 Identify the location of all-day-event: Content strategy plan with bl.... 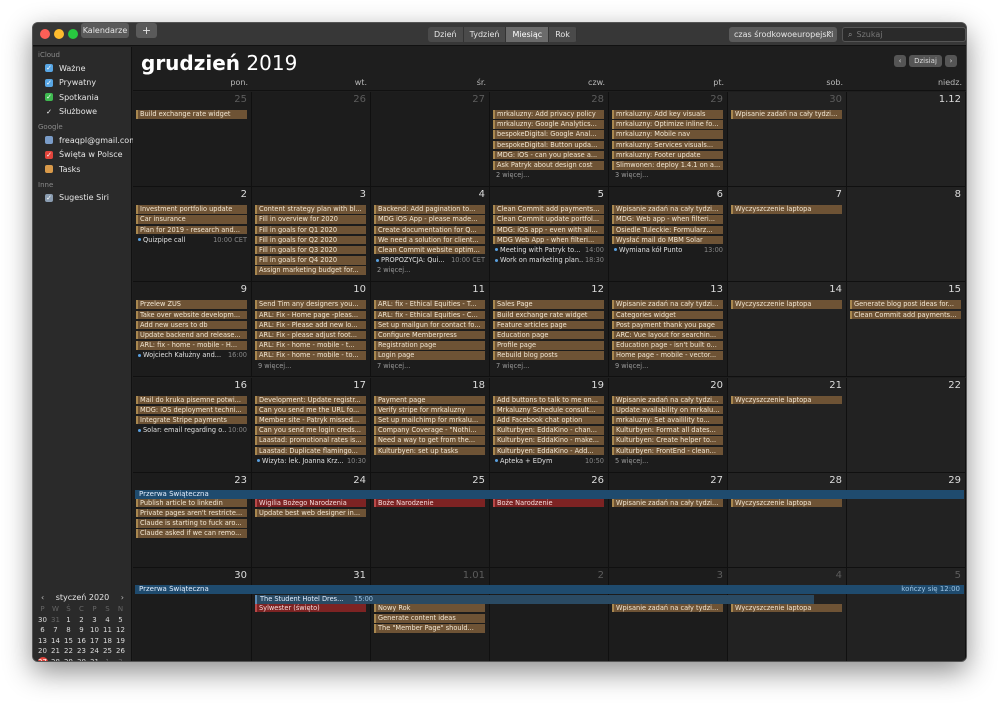
(310, 209).